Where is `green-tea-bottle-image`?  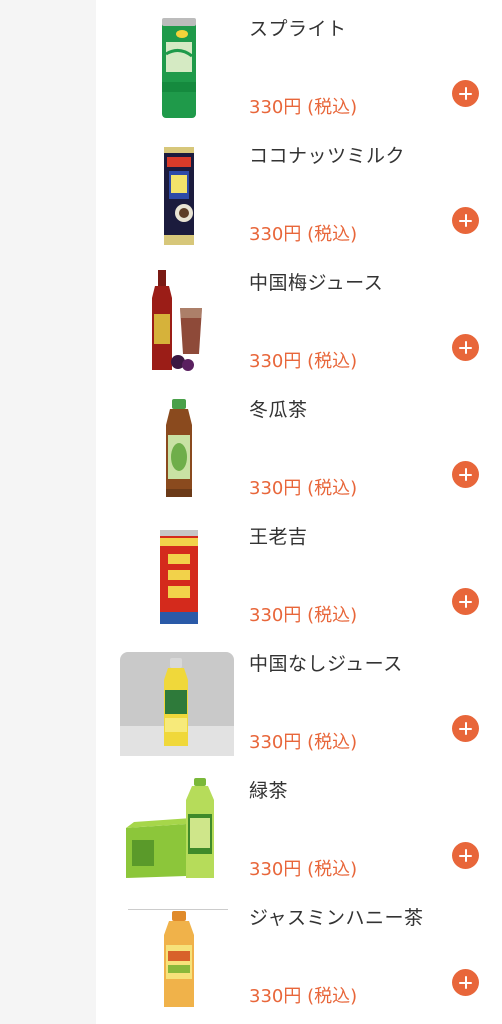
green-tea-bottle-image is located at coordinates (170, 828).